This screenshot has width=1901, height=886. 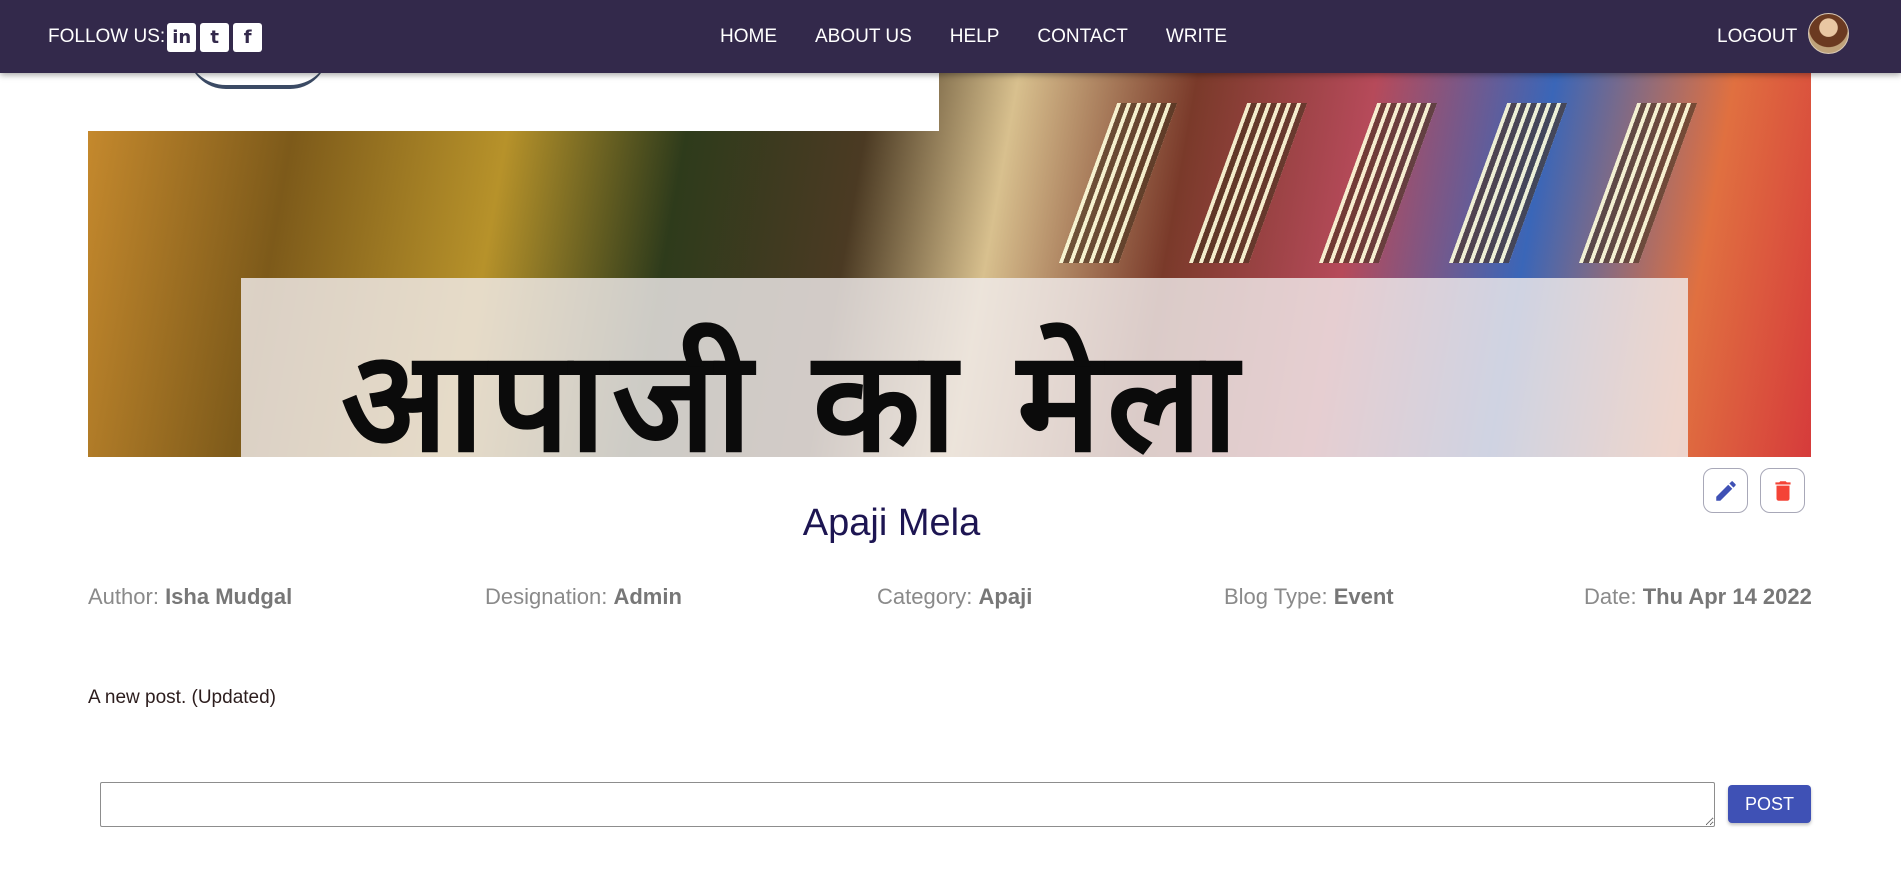 I want to click on meta-blog-type-value: Event, so click(x=1363, y=596).